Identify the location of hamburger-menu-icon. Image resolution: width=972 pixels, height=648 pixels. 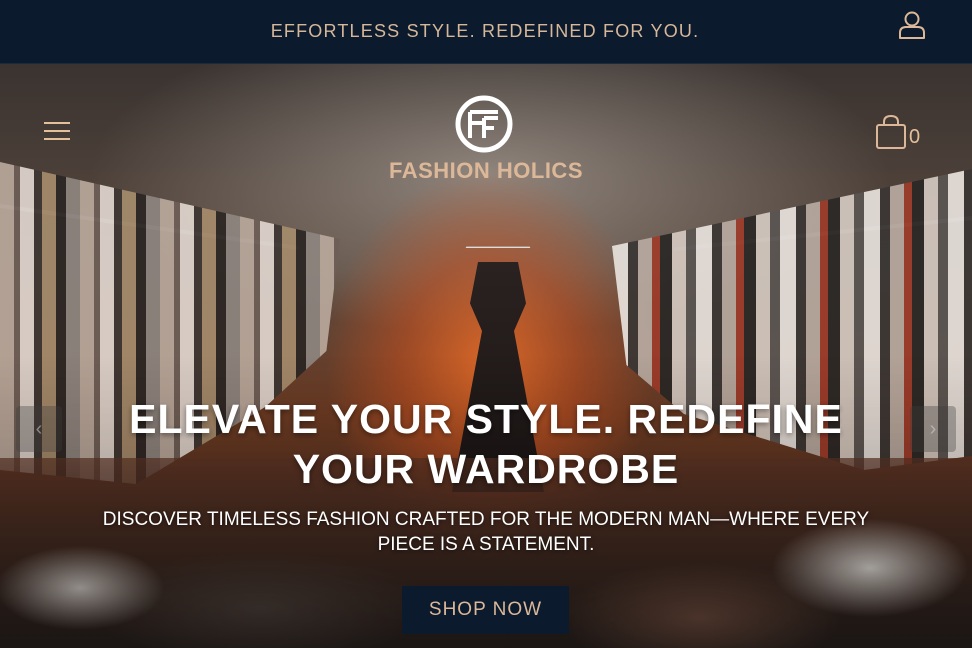
(57, 133).